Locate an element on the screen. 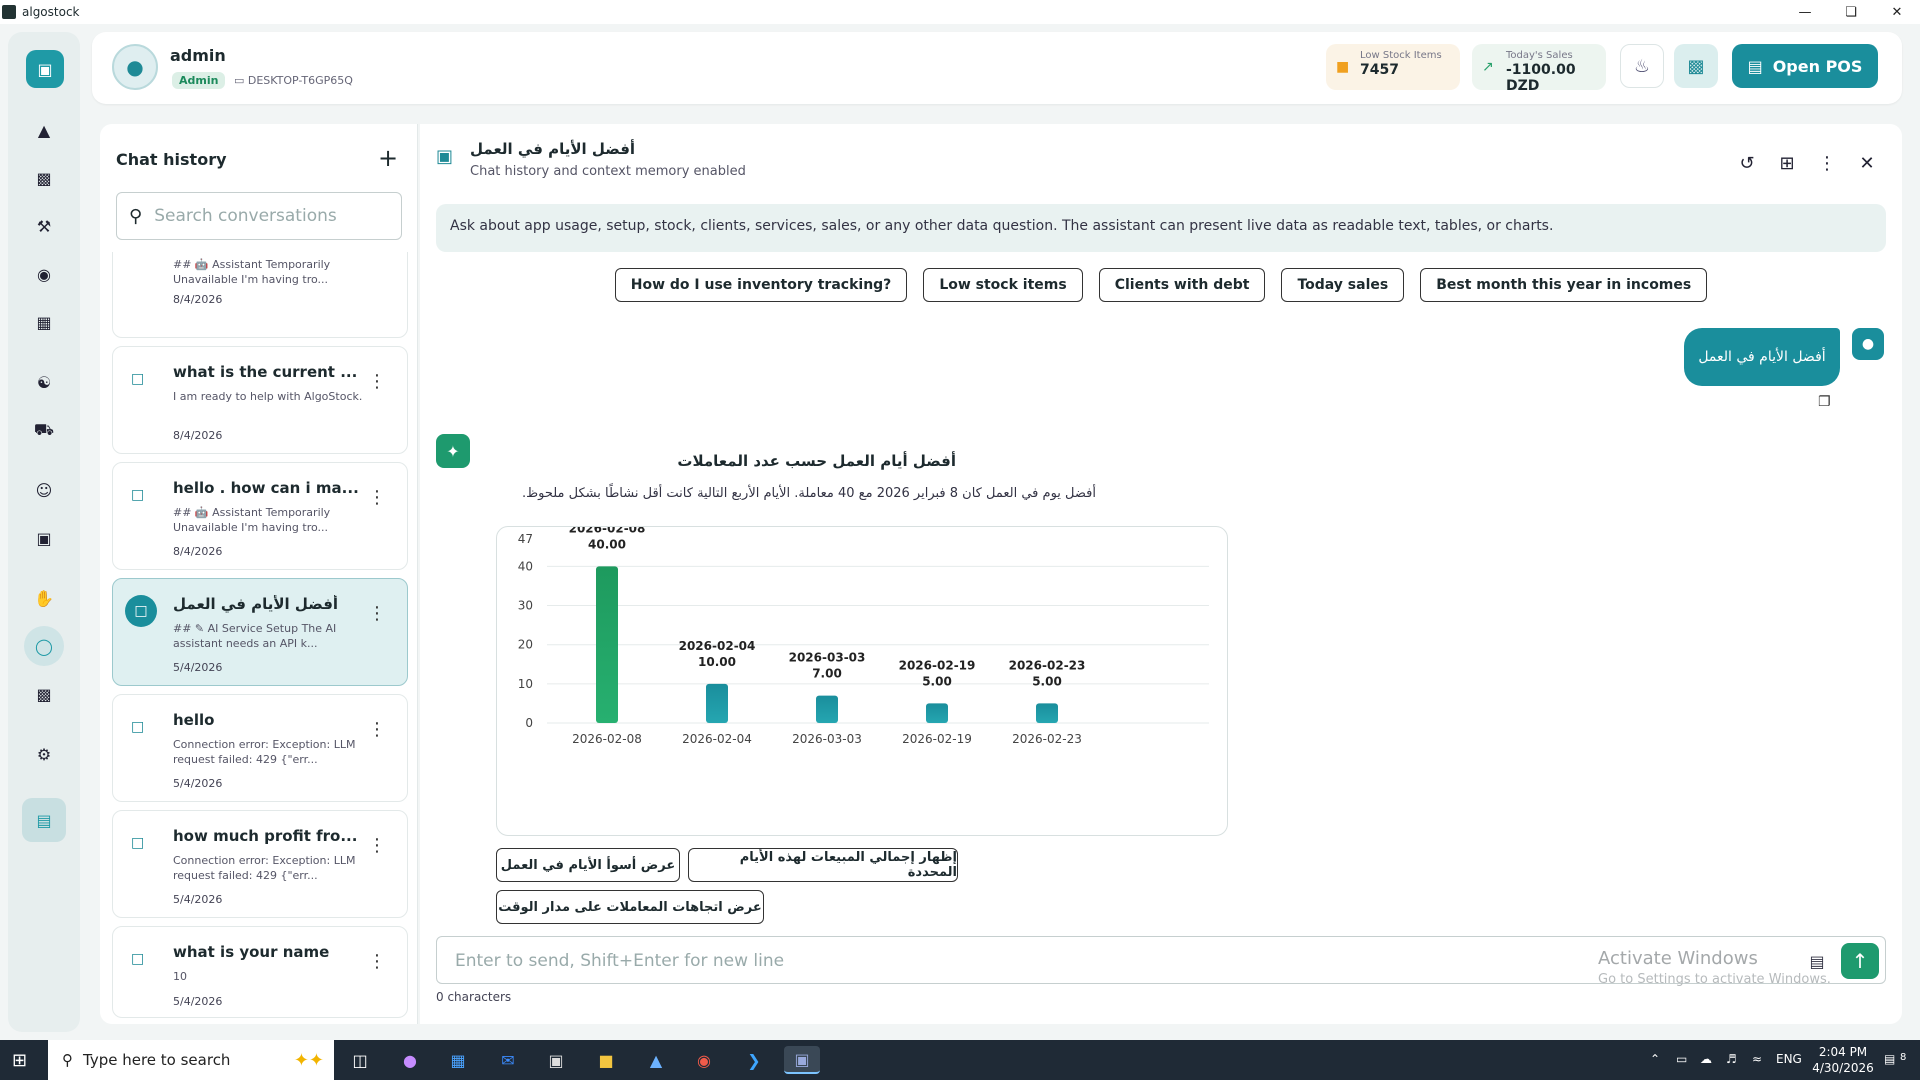  algostock-taskbar-icon: ▣ is located at coordinates (802, 1060).